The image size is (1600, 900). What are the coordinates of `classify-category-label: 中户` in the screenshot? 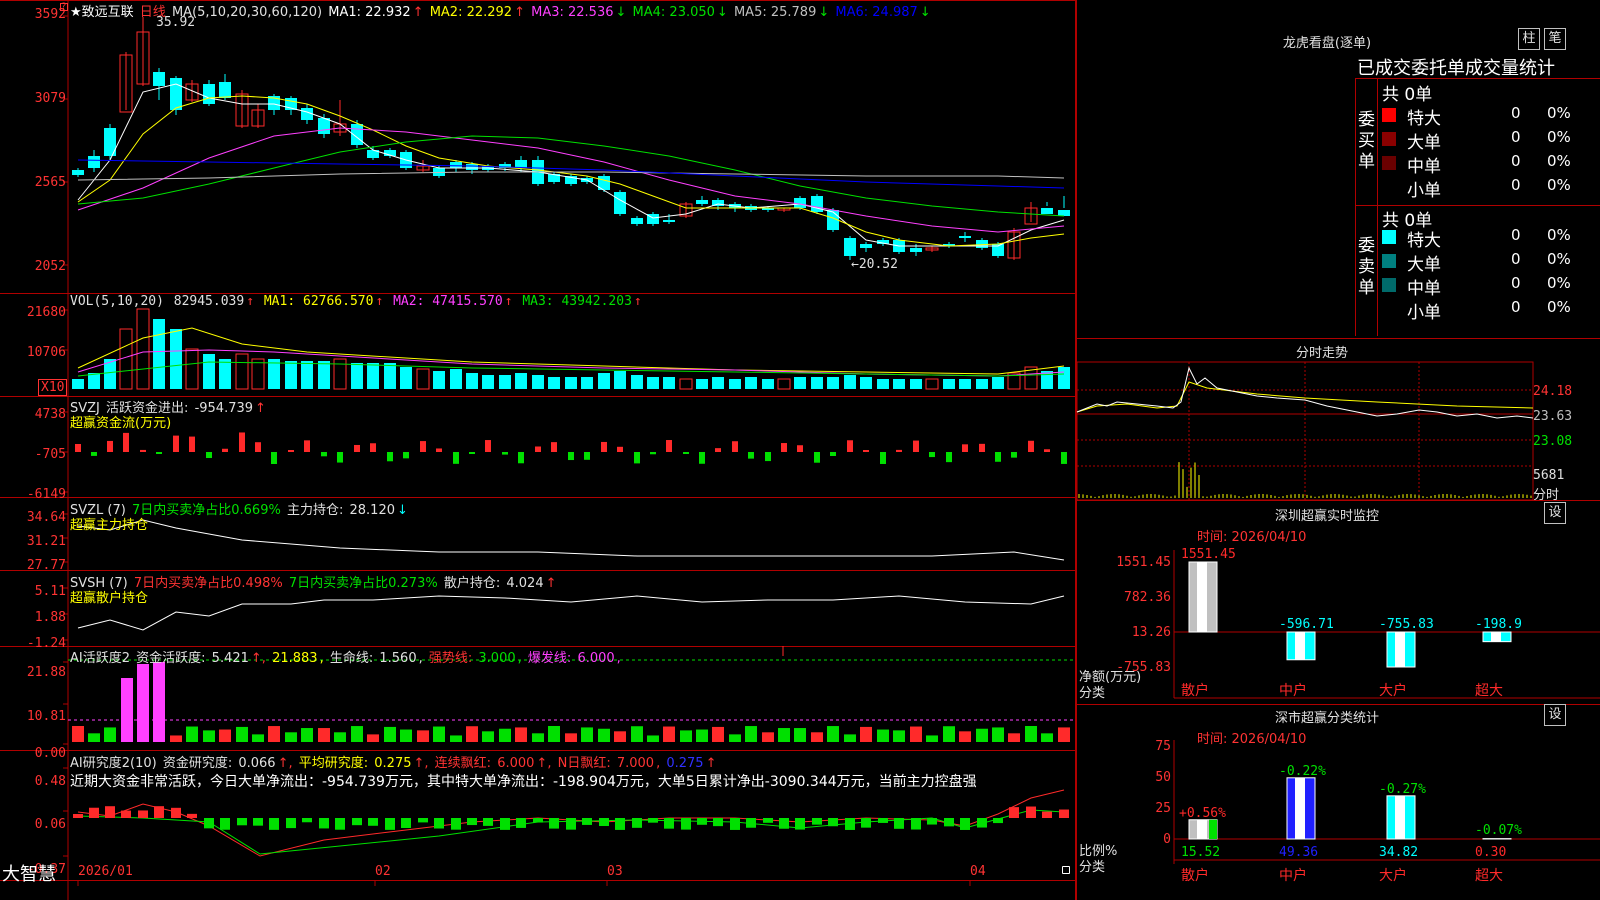 It's located at (1293, 875).